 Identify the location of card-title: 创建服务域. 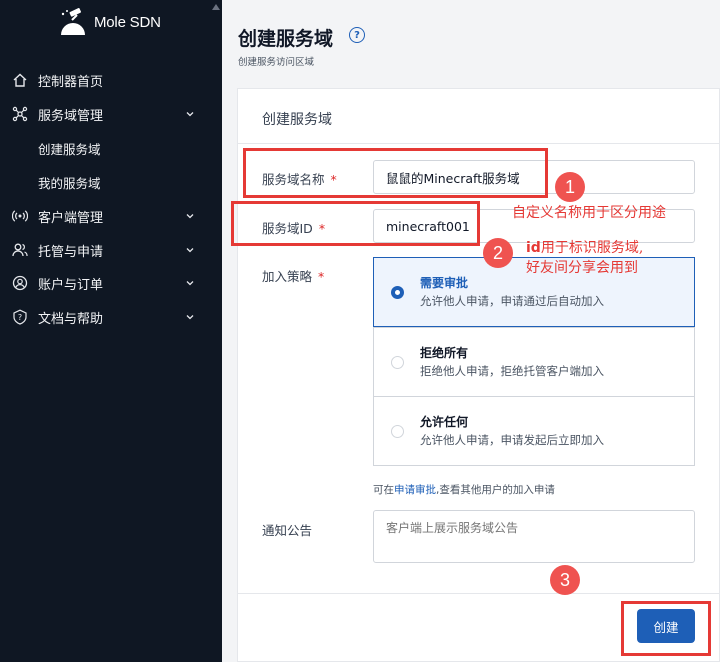
(297, 120).